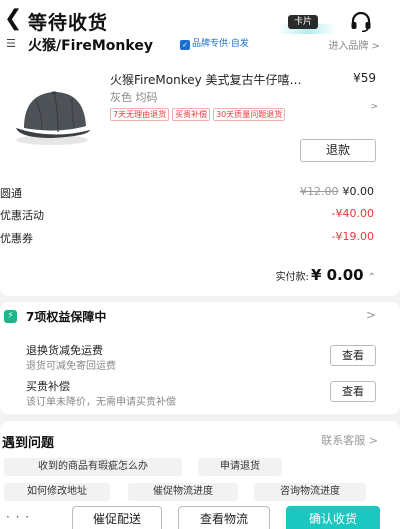  Describe the element at coordinates (185, 45) in the screenshot. I see `shield-icon: ✓` at that location.